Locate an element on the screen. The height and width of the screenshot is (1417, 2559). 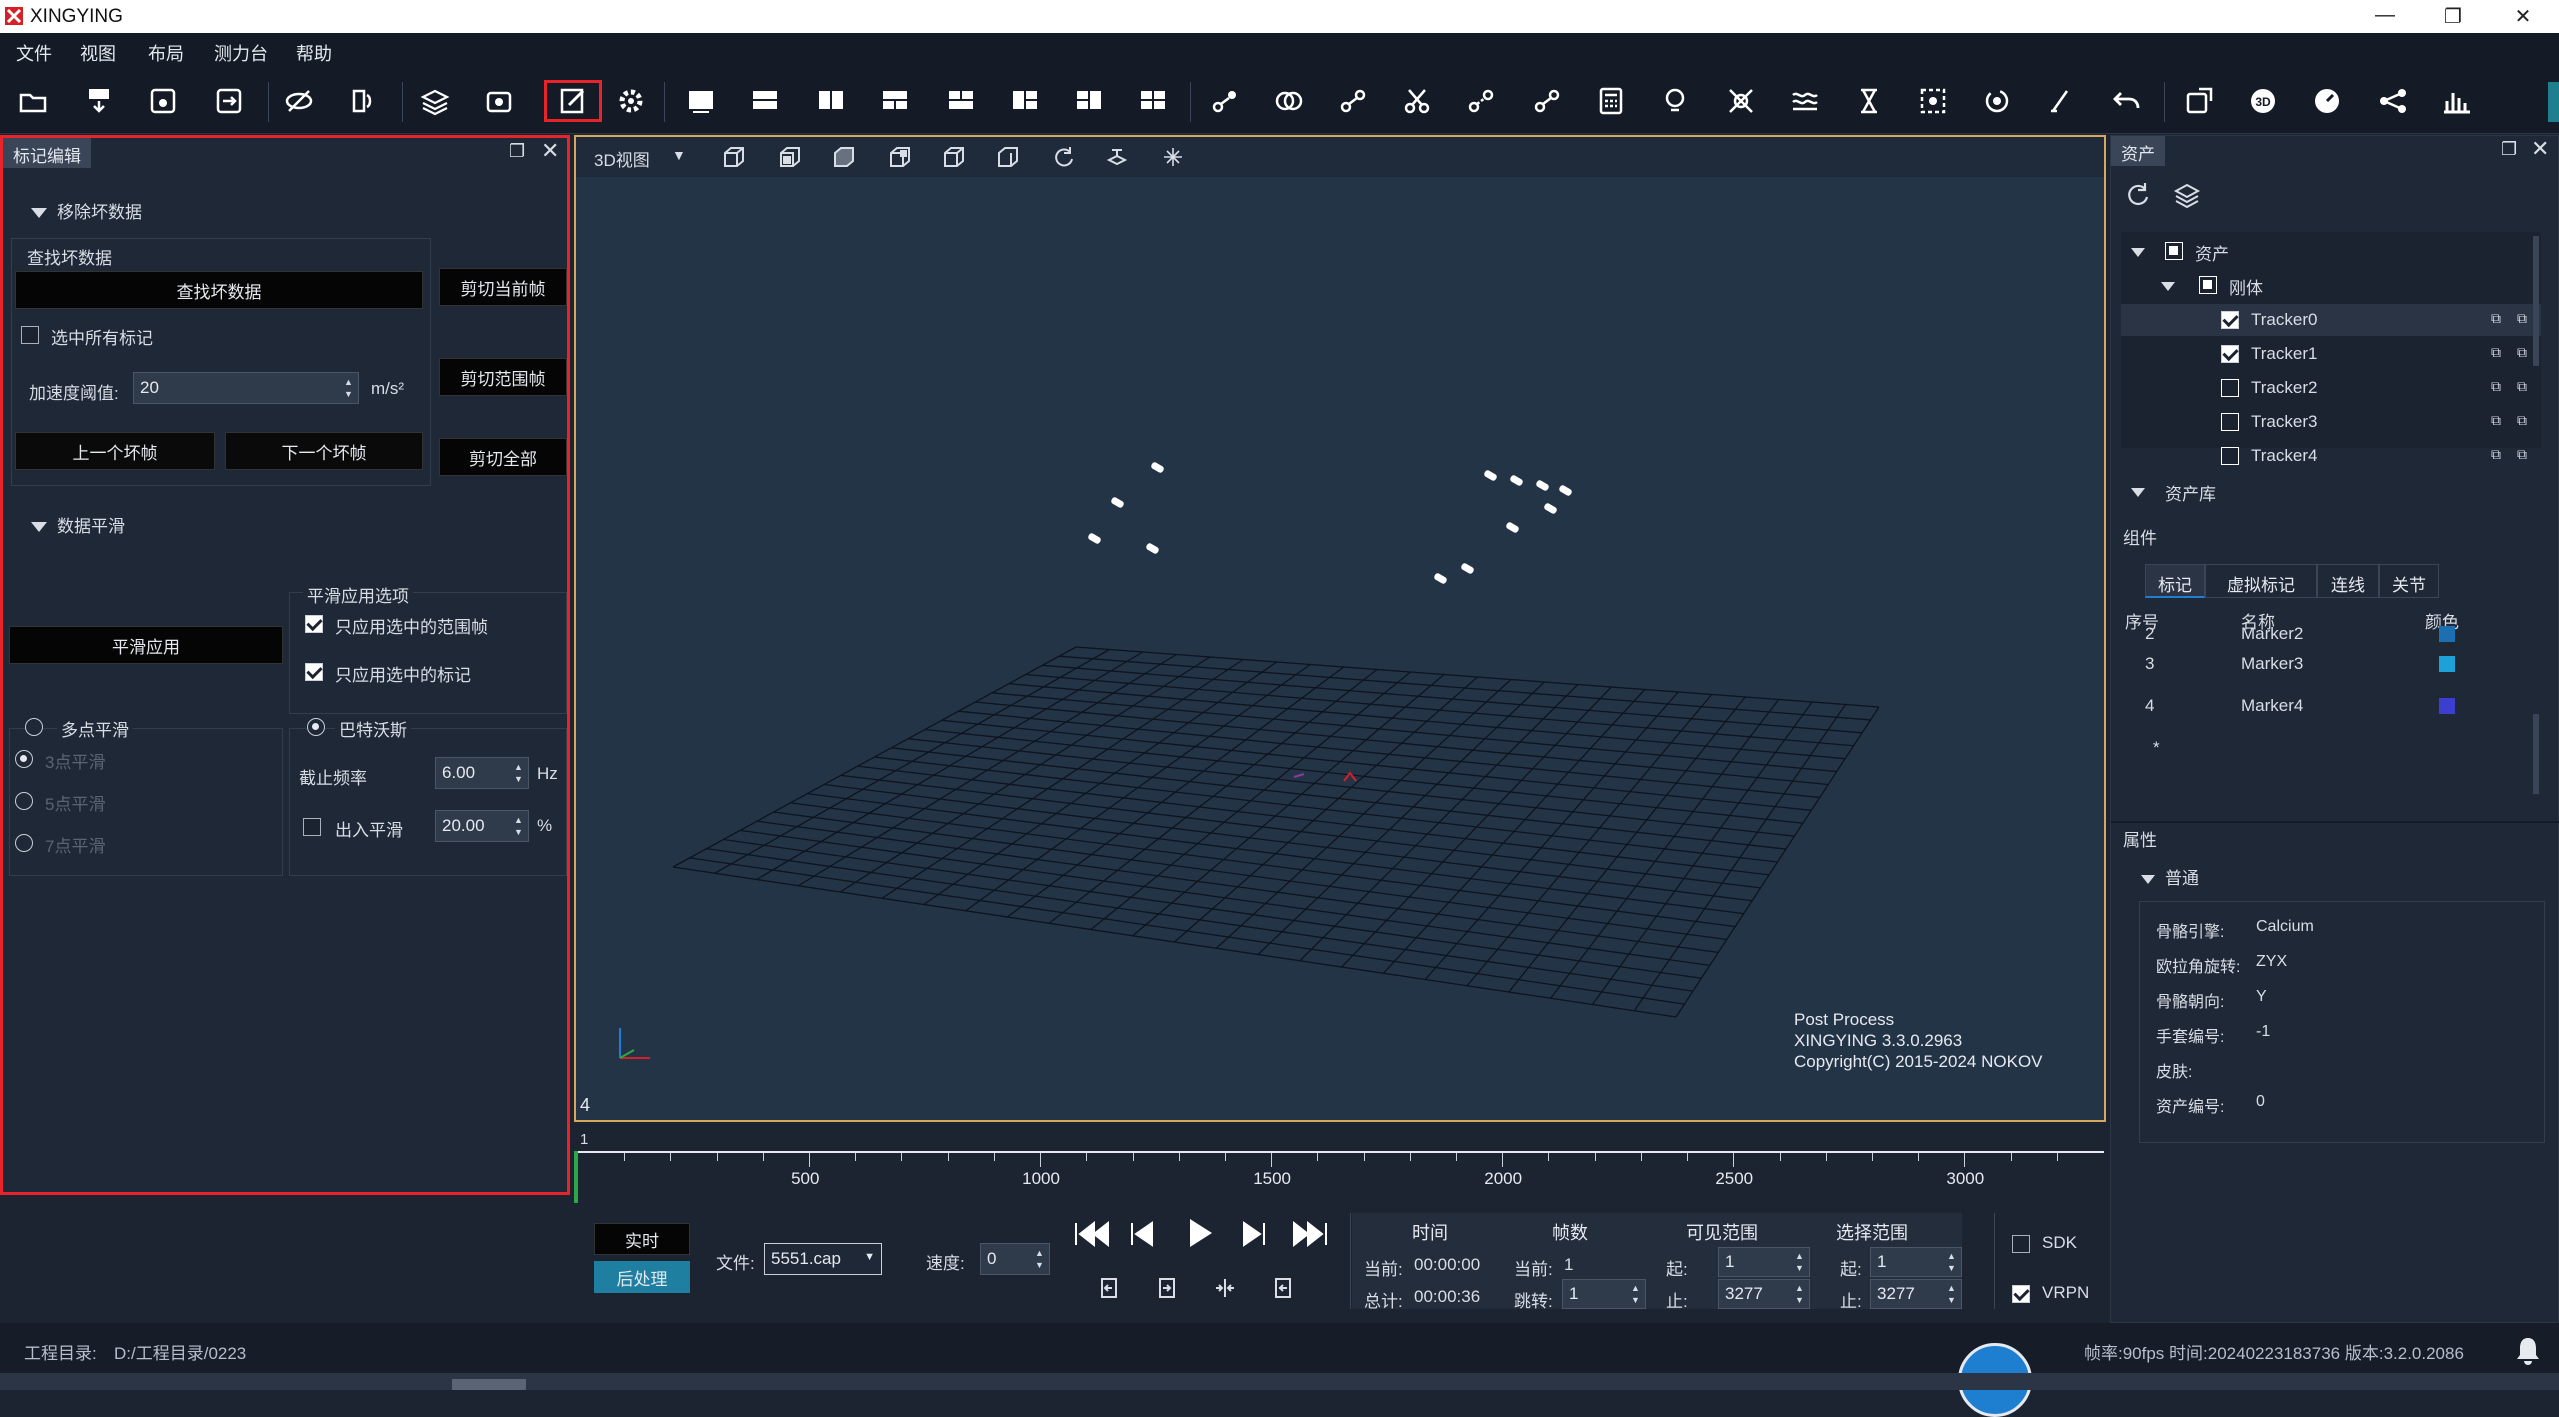
calibrate-icon is located at coordinates (363, 101).